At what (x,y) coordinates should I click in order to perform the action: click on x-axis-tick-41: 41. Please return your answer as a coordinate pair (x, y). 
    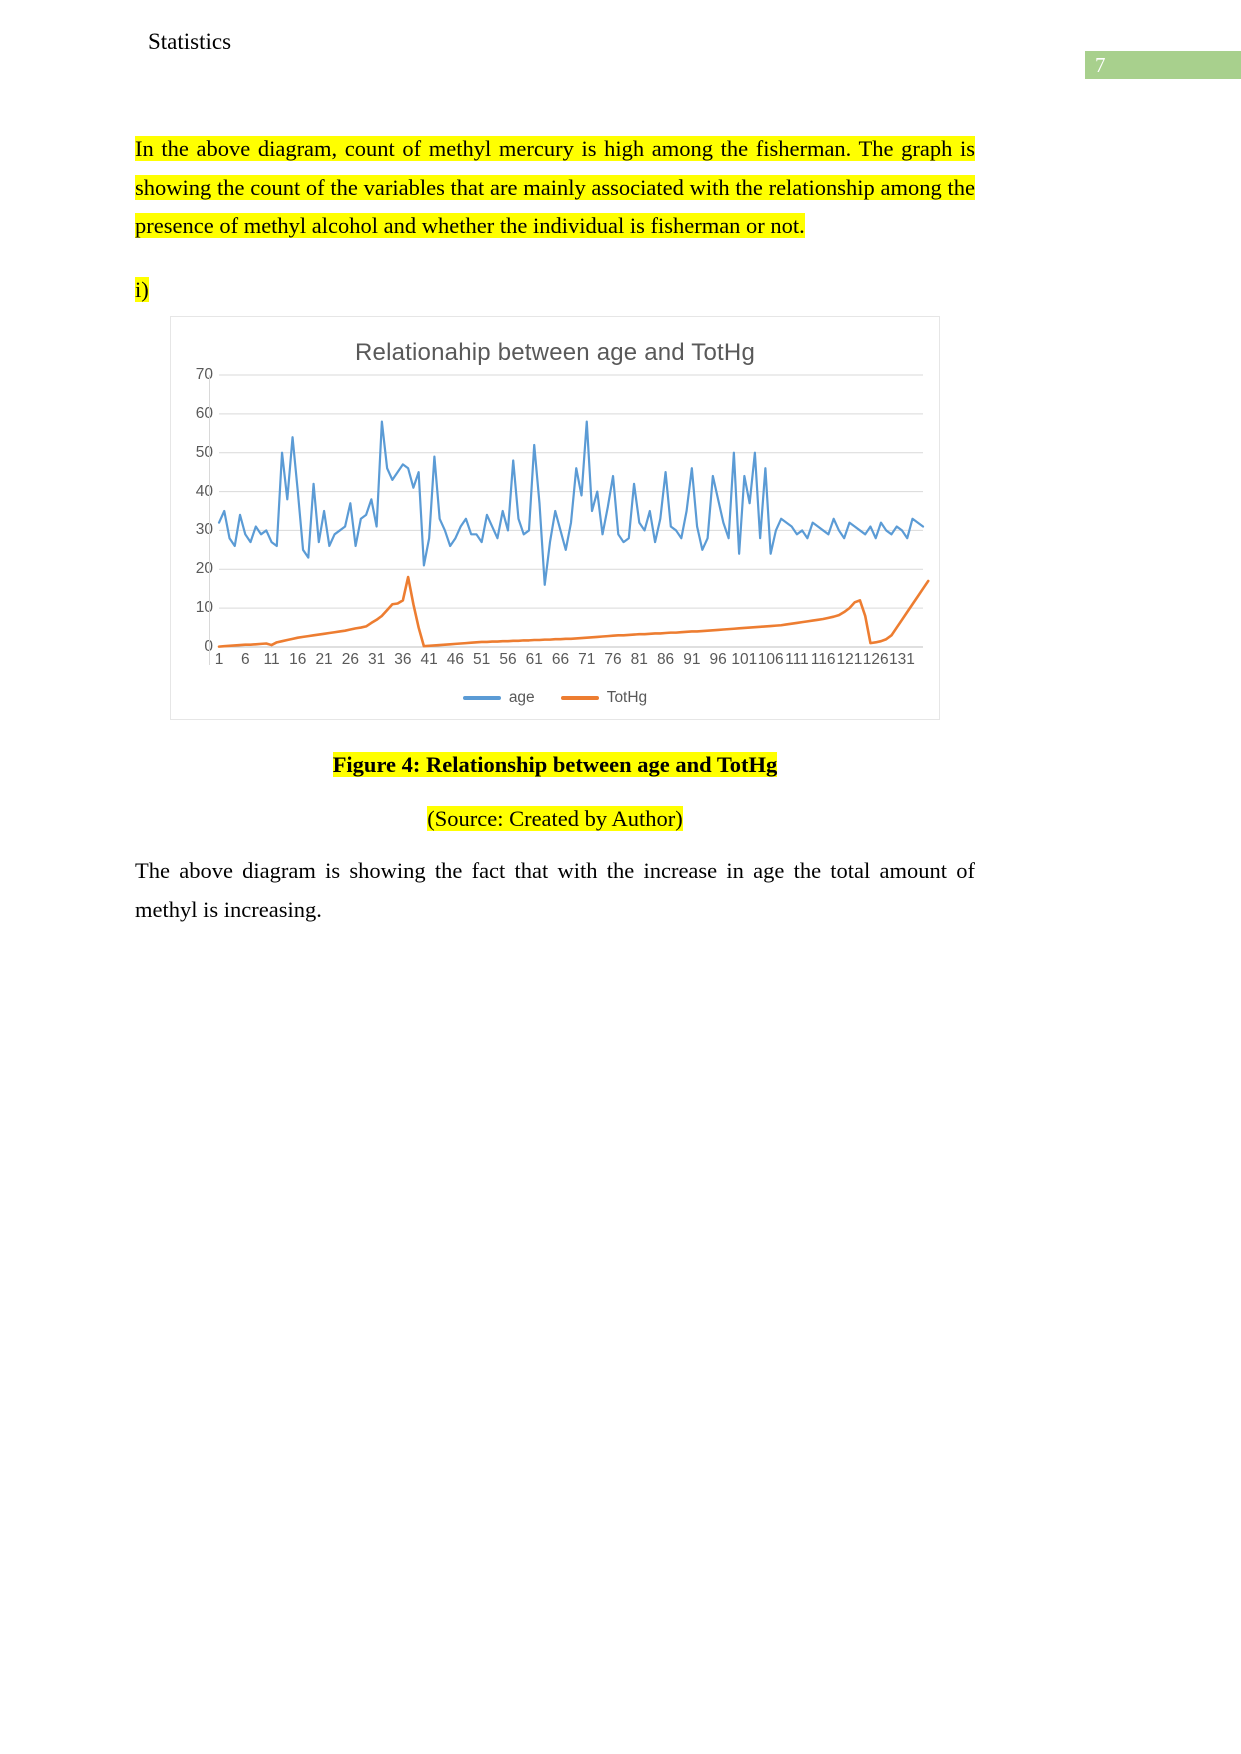
    Looking at the image, I should click on (429, 659).